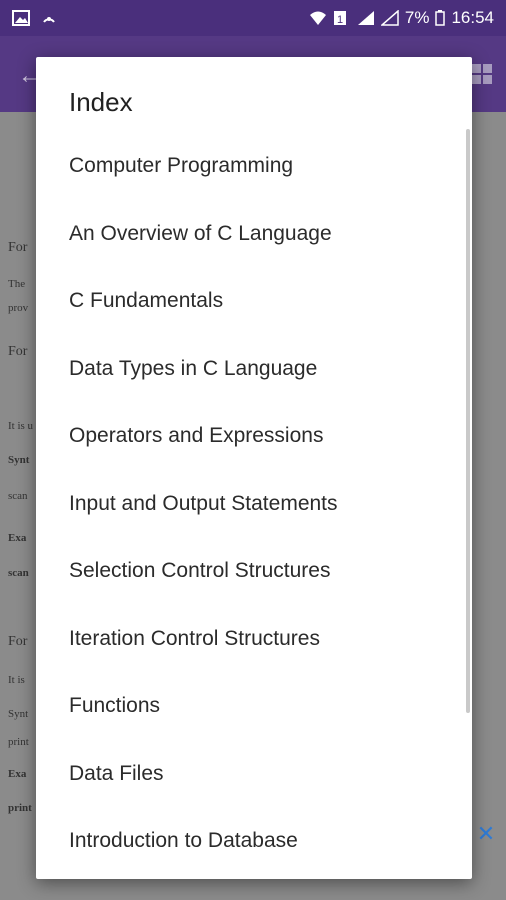  Describe the element at coordinates (21, 426) in the screenshot. I see `doc-fragment: It is u` at that location.